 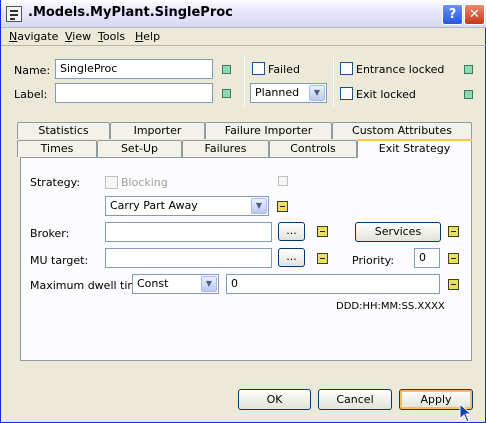 What do you see at coordinates (268, 130) in the screenshot?
I see `tab-failure-importer: Failure Importer` at bounding box center [268, 130].